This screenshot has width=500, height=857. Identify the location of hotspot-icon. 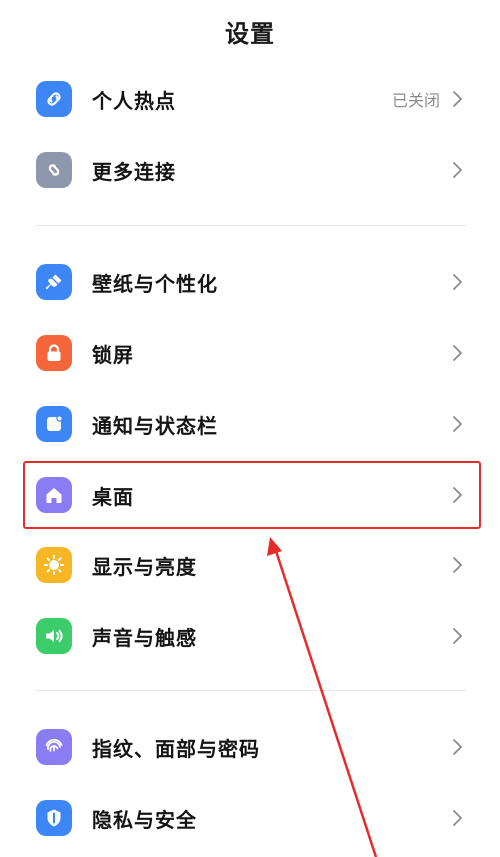
(54, 99).